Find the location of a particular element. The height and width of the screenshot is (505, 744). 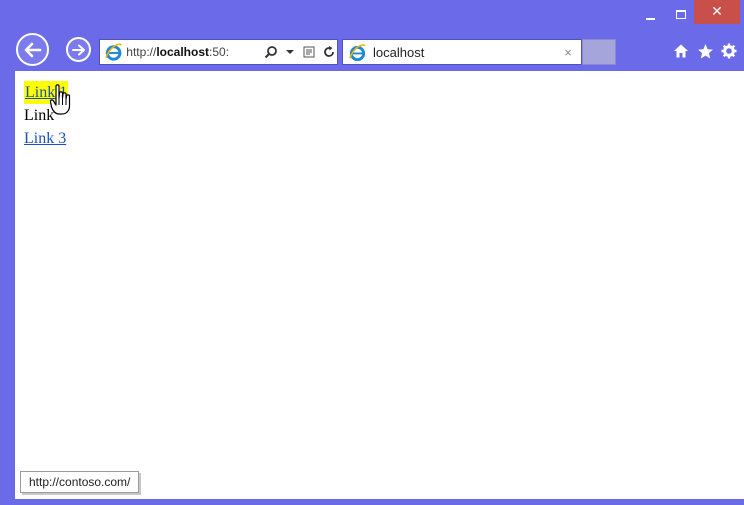

hand-cursor-icon is located at coordinates (60, 99).